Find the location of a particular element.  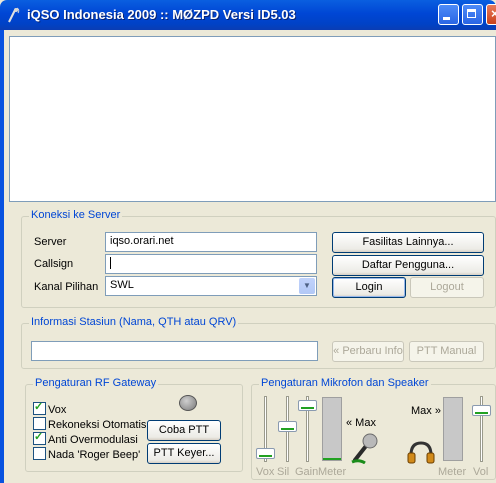

mic-level-meter is located at coordinates (332, 429).